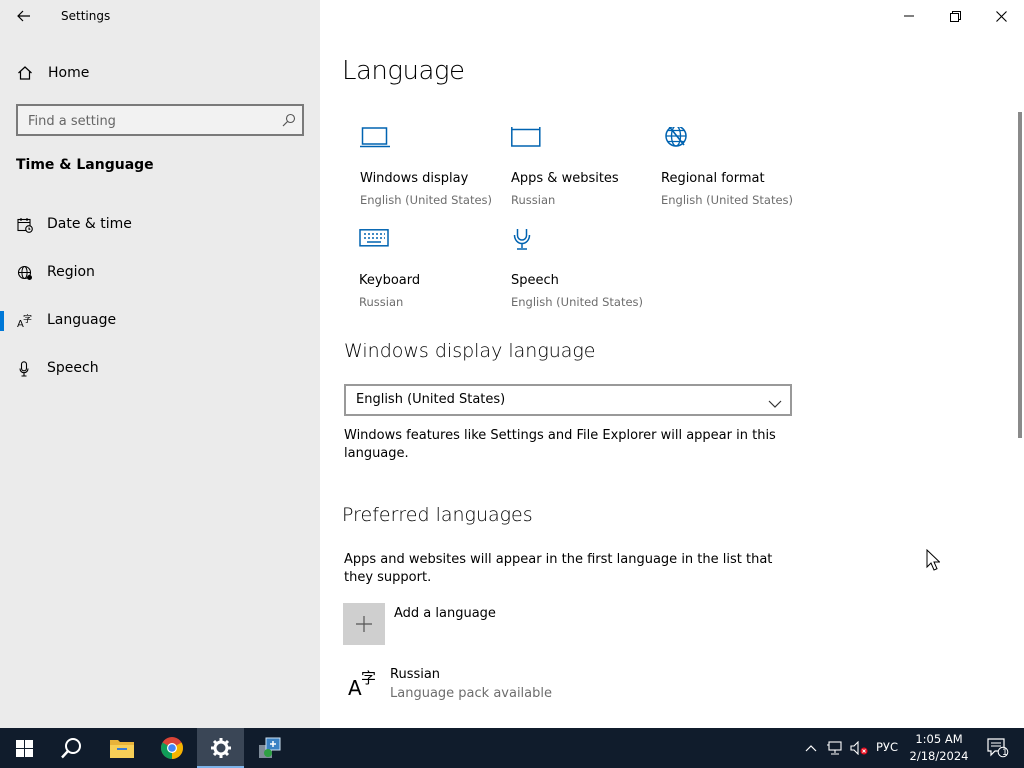 The height and width of the screenshot is (768, 1024). Describe the element at coordinates (512, 748) in the screenshot. I see `taskbar: РУС 1:05 AM 2/18/2024 1` at that location.